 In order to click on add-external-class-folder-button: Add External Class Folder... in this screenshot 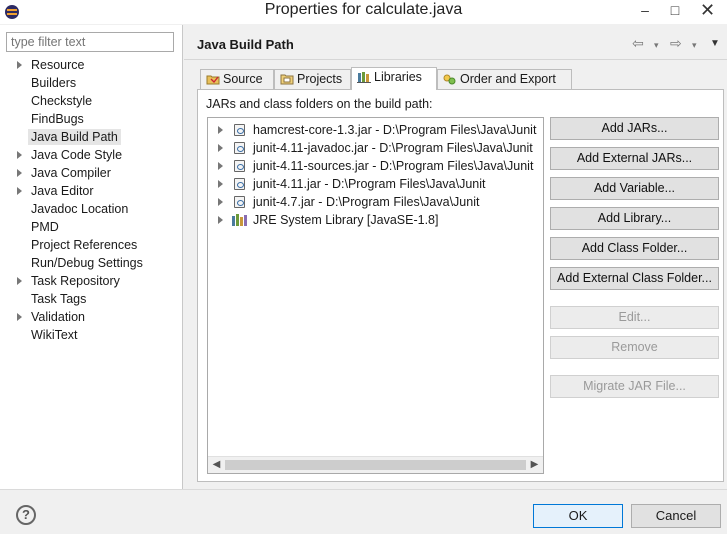, I will do `click(634, 278)`.